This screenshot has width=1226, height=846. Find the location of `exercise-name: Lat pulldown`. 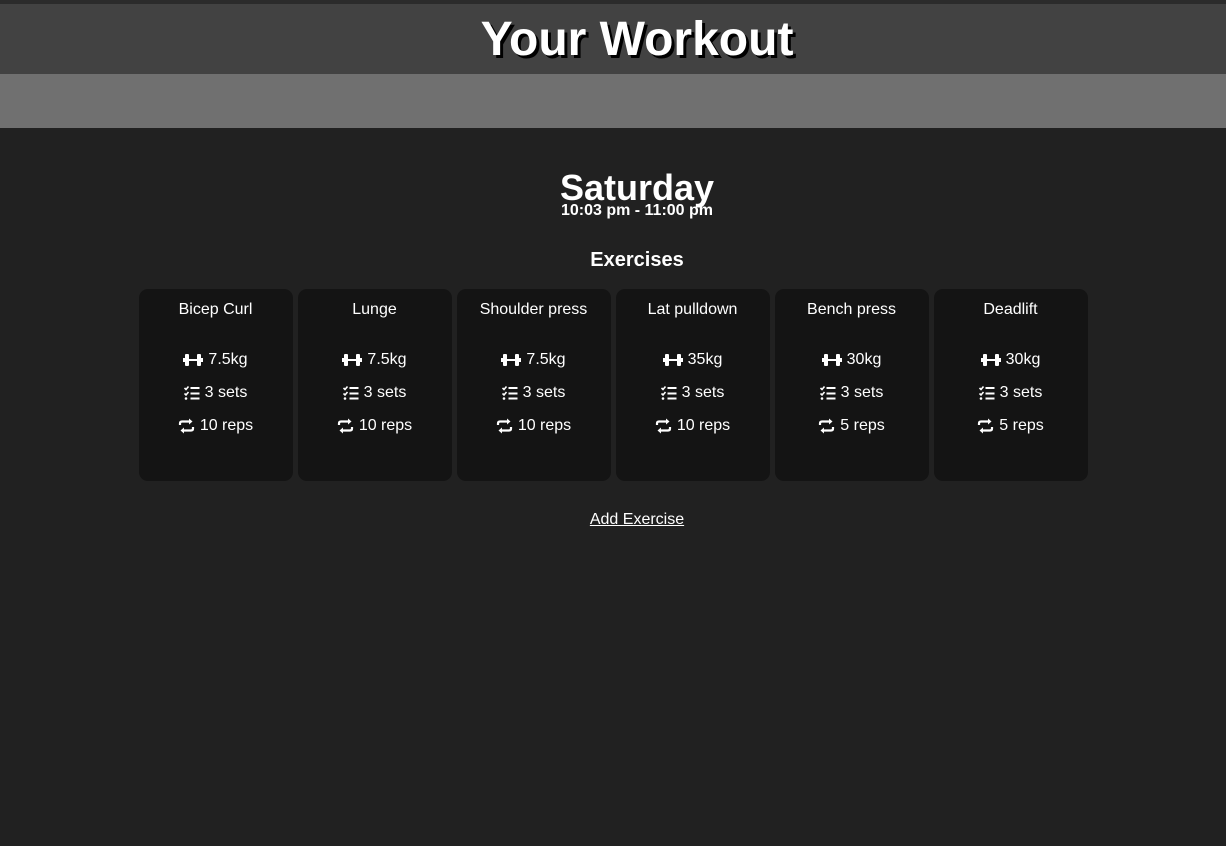

exercise-name: Lat pulldown is located at coordinates (692, 309).